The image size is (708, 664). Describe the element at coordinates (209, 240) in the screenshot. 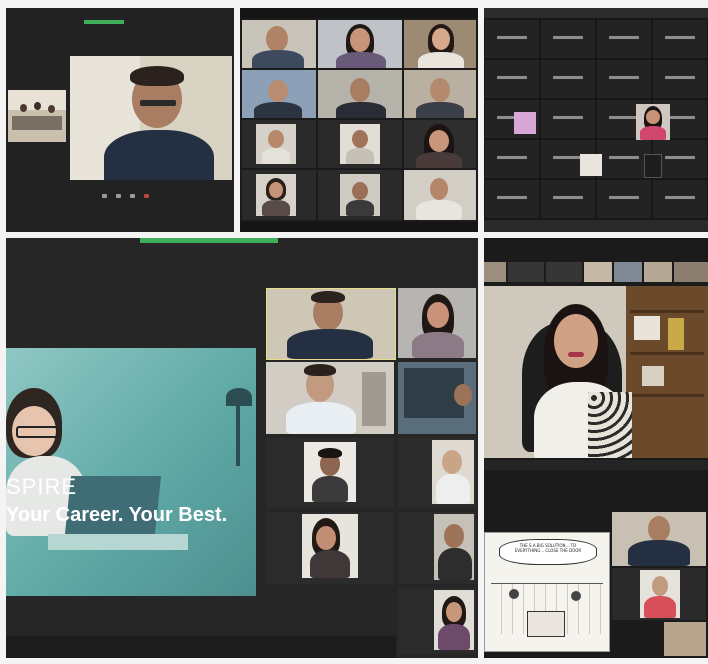

I see `sharing-indicator` at that location.